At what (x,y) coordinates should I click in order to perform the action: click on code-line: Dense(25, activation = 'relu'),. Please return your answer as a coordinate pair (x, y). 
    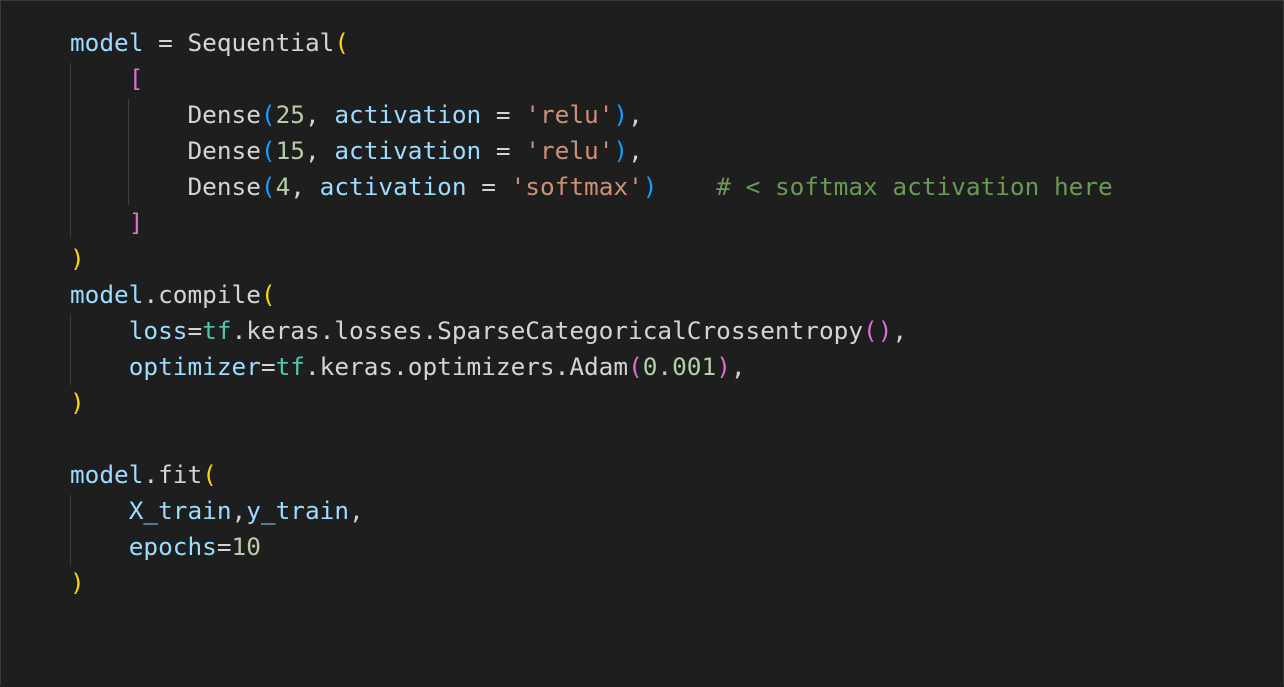
    Looking at the image, I should click on (591, 115).